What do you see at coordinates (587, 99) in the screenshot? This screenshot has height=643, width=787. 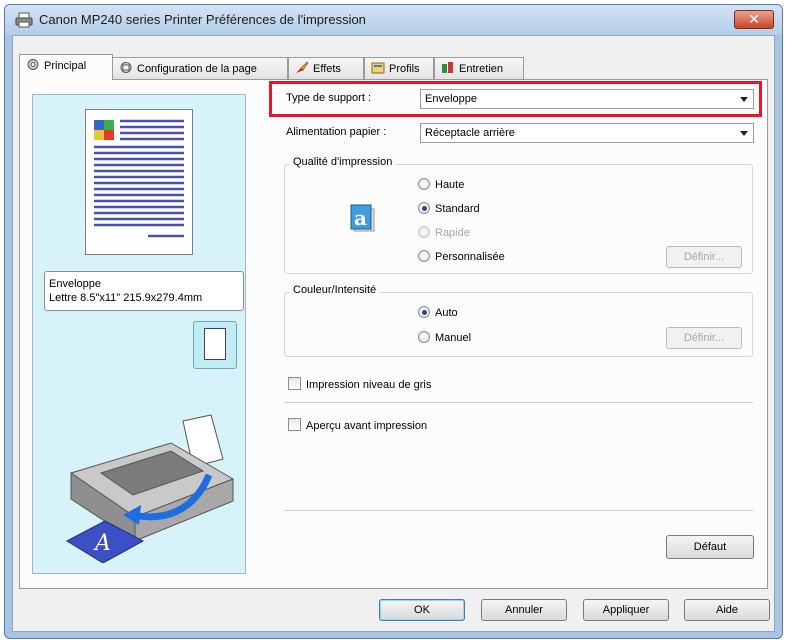 I see `media-type-select: Enveloppe` at bounding box center [587, 99].